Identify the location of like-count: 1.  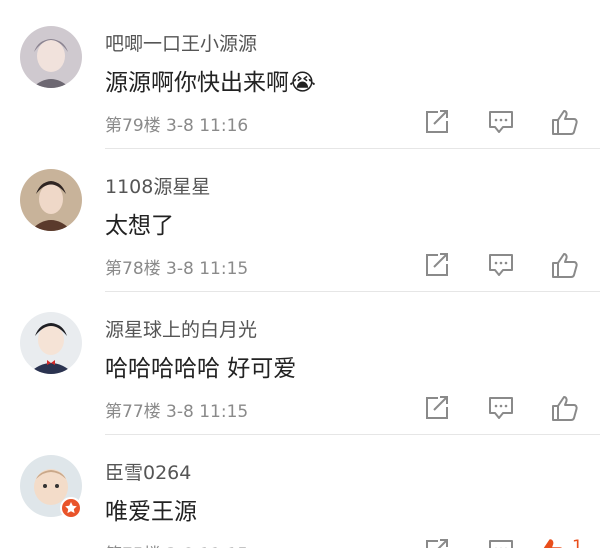
(577, 542).